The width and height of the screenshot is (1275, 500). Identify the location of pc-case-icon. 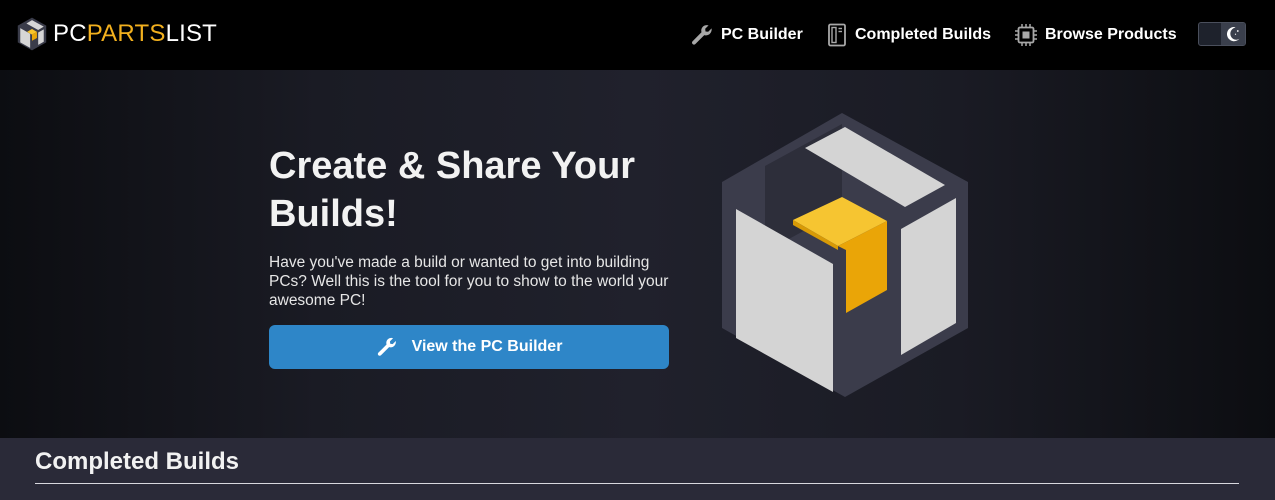
(837, 35).